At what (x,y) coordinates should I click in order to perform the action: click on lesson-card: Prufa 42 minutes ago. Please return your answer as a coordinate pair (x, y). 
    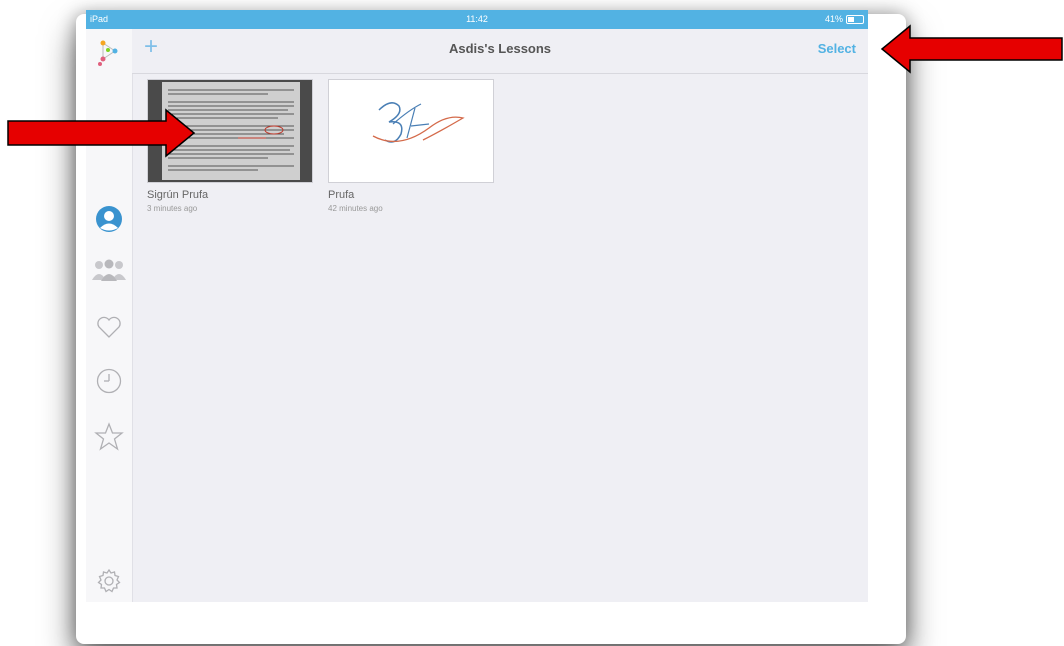
    Looking at the image, I should click on (411, 146).